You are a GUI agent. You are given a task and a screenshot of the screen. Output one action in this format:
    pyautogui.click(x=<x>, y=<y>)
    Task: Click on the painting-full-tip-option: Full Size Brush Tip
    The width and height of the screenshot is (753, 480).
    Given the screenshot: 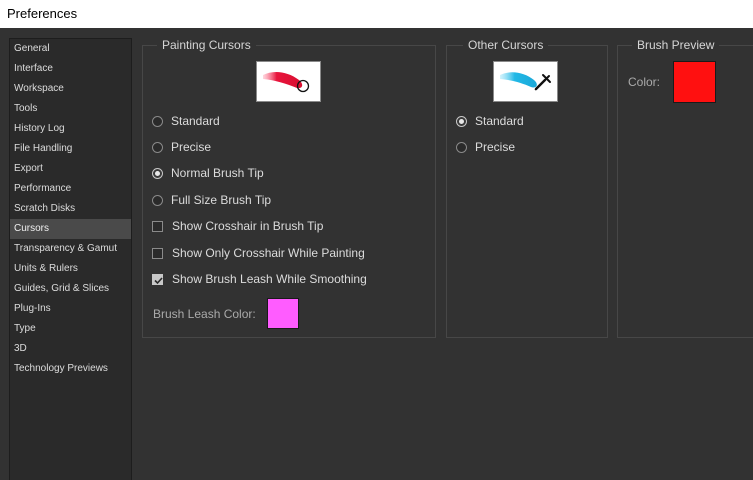 What is the action you would take?
    pyautogui.click(x=211, y=200)
    